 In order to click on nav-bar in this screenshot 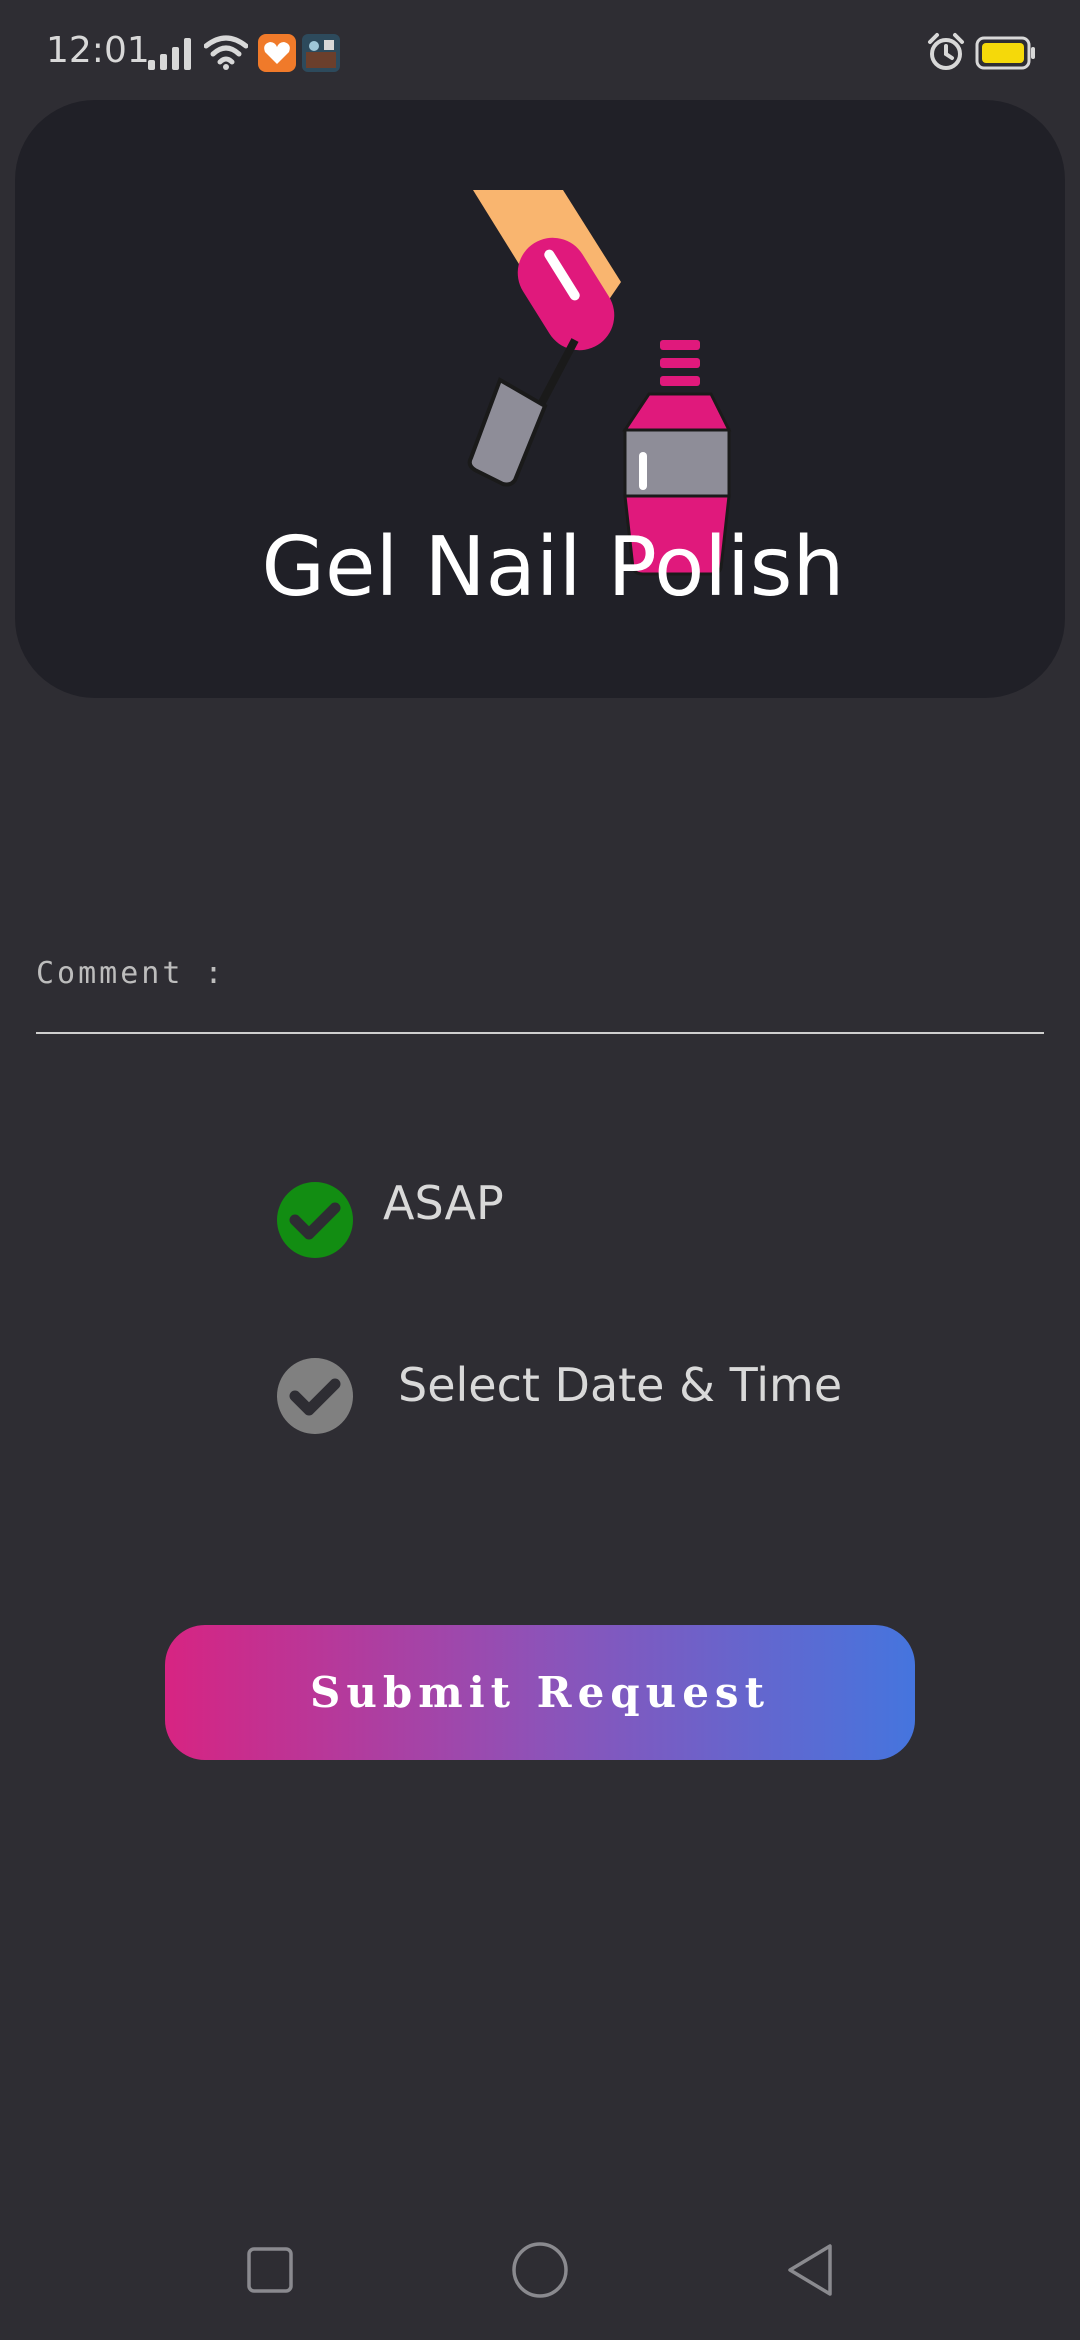, I will do `click(540, 2270)`.